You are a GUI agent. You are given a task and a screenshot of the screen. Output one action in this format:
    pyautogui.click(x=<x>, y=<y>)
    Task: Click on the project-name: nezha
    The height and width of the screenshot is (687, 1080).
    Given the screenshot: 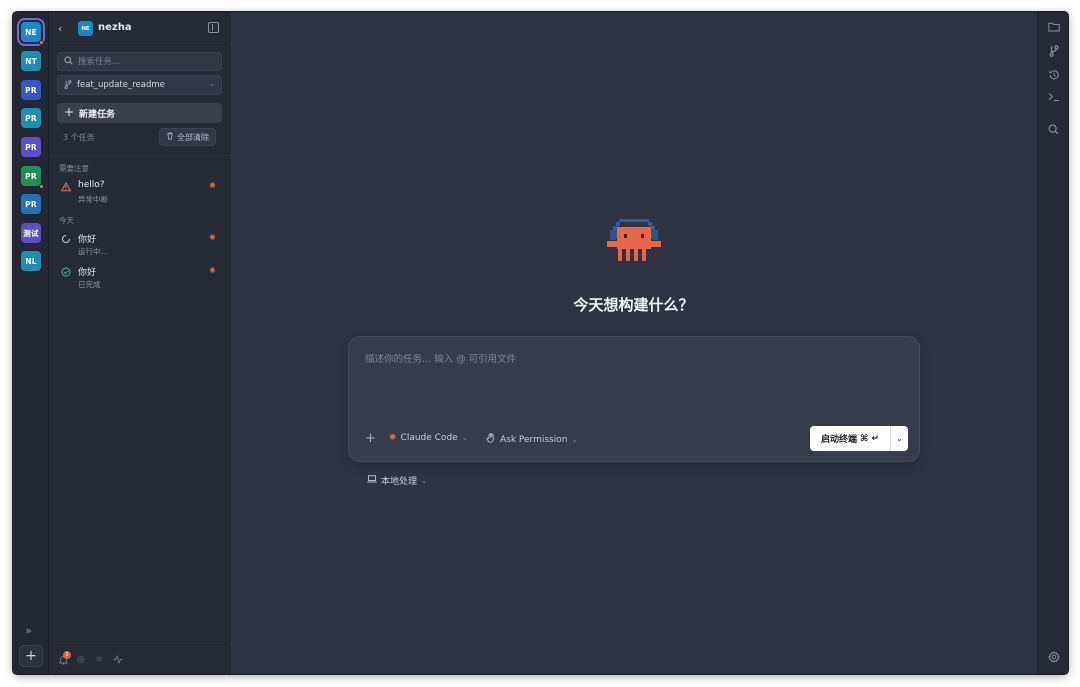 What is the action you would take?
    pyautogui.click(x=115, y=27)
    